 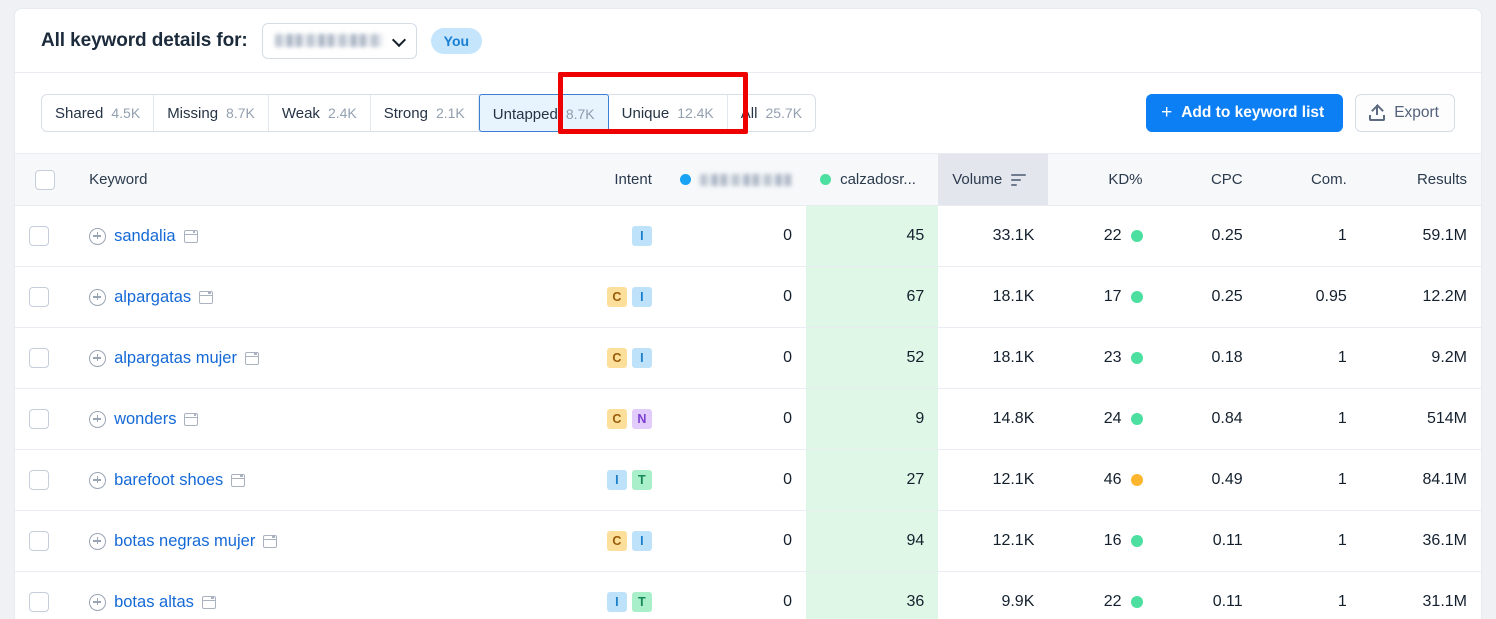 I want to click on kd-value: 17, so click(x=1112, y=296).